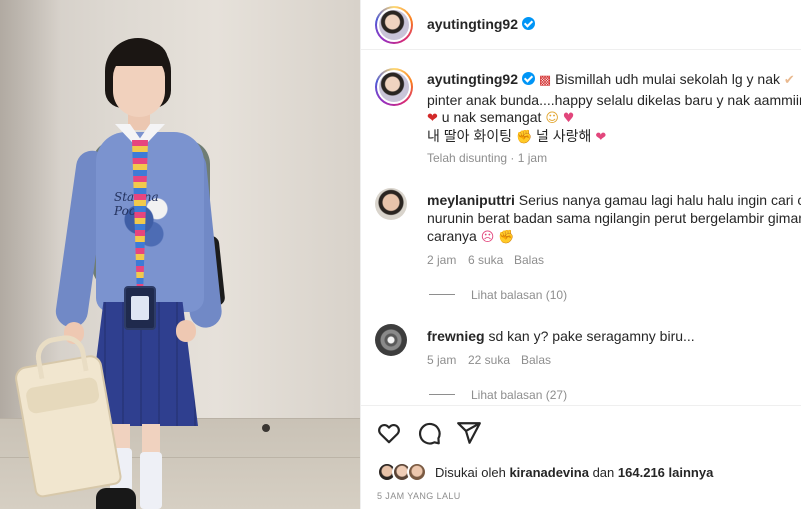  What do you see at coordinates (394, 87) in the screenshot?
I see `caption-avatar` at bounding box center [394, 87].